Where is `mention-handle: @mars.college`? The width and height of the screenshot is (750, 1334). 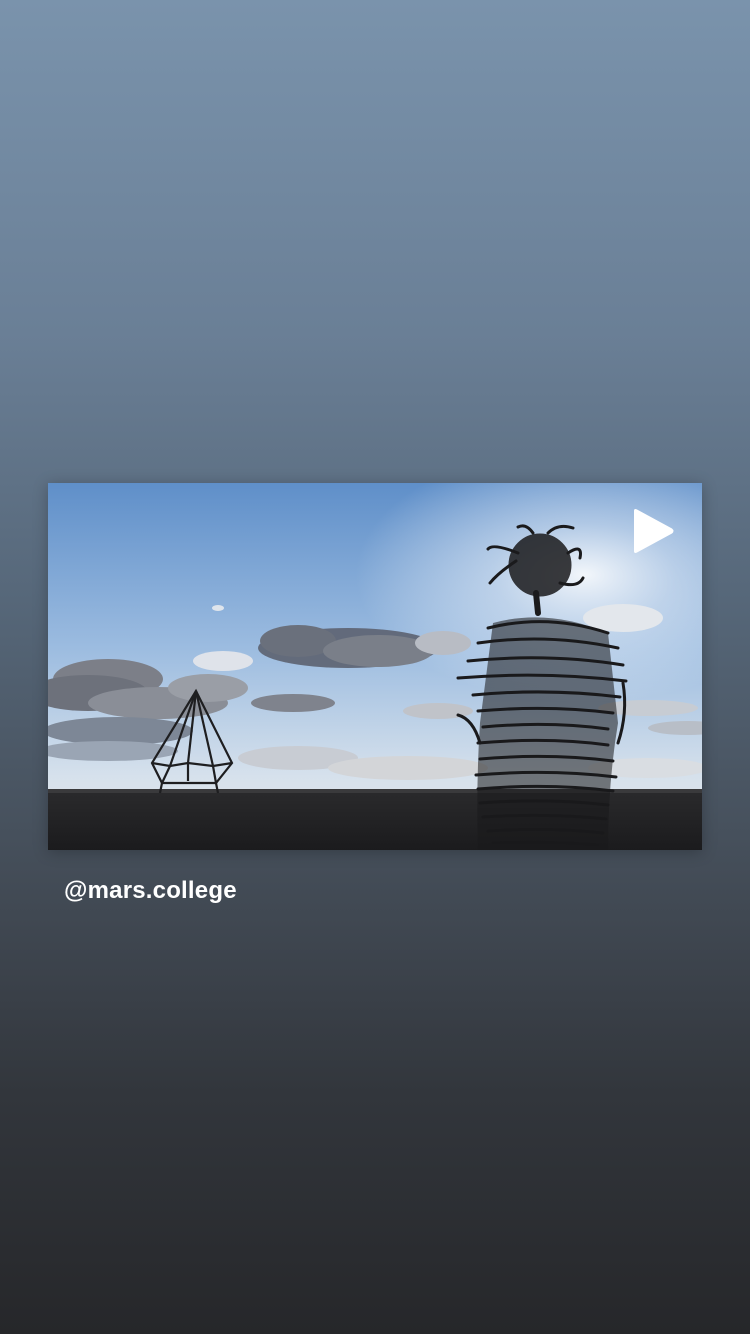
mention-handle: @mars.college is located at coordinates (150, 891).